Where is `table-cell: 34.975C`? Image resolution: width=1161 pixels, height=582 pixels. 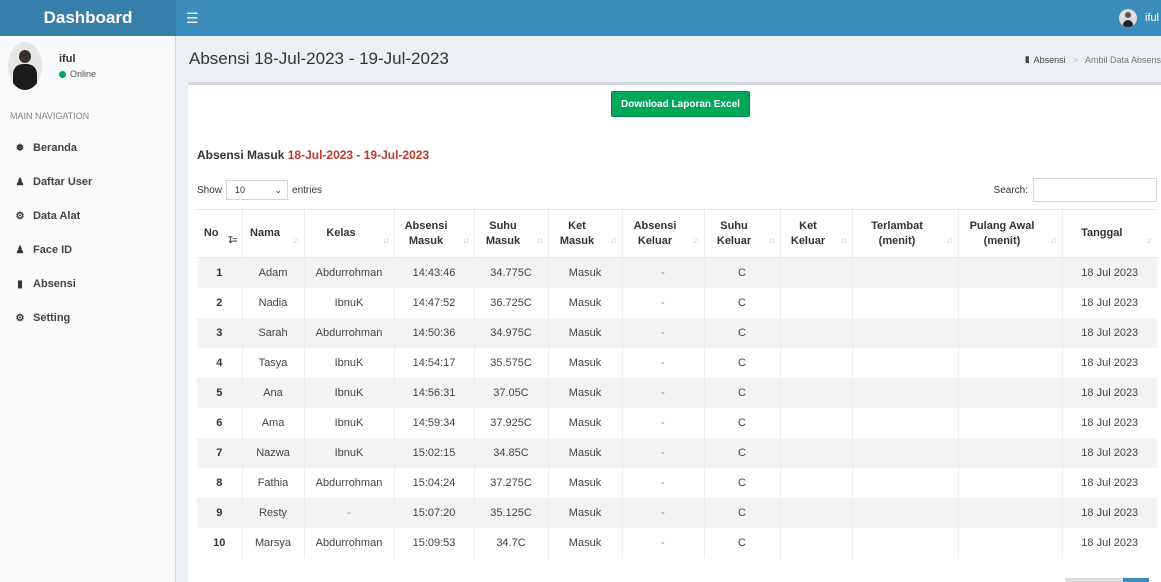 table-cell: 34.975C is located at coordinates (510, 332).